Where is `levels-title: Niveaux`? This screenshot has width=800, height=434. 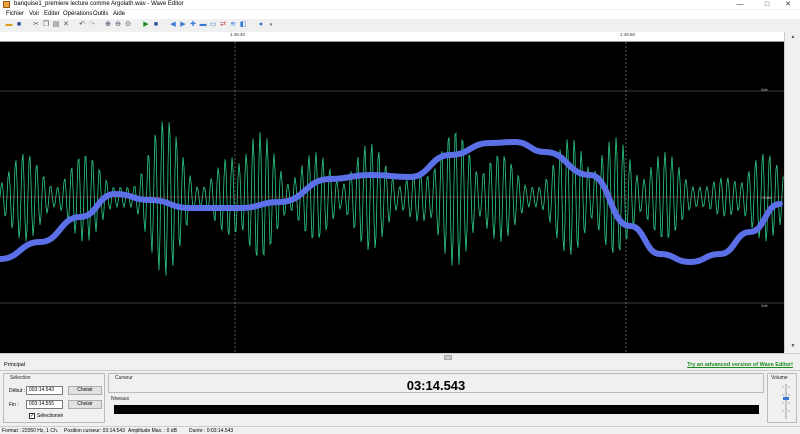
levels-title: Niveaux is located at coordinates (120, 399).